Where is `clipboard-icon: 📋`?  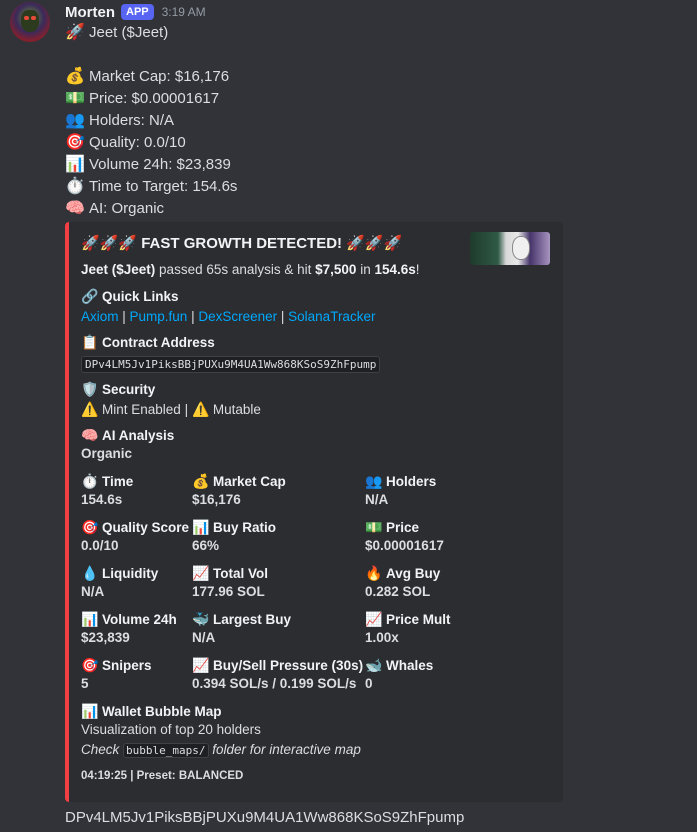 clipboard-icon: 📋 is located at coordinates (90, 342).